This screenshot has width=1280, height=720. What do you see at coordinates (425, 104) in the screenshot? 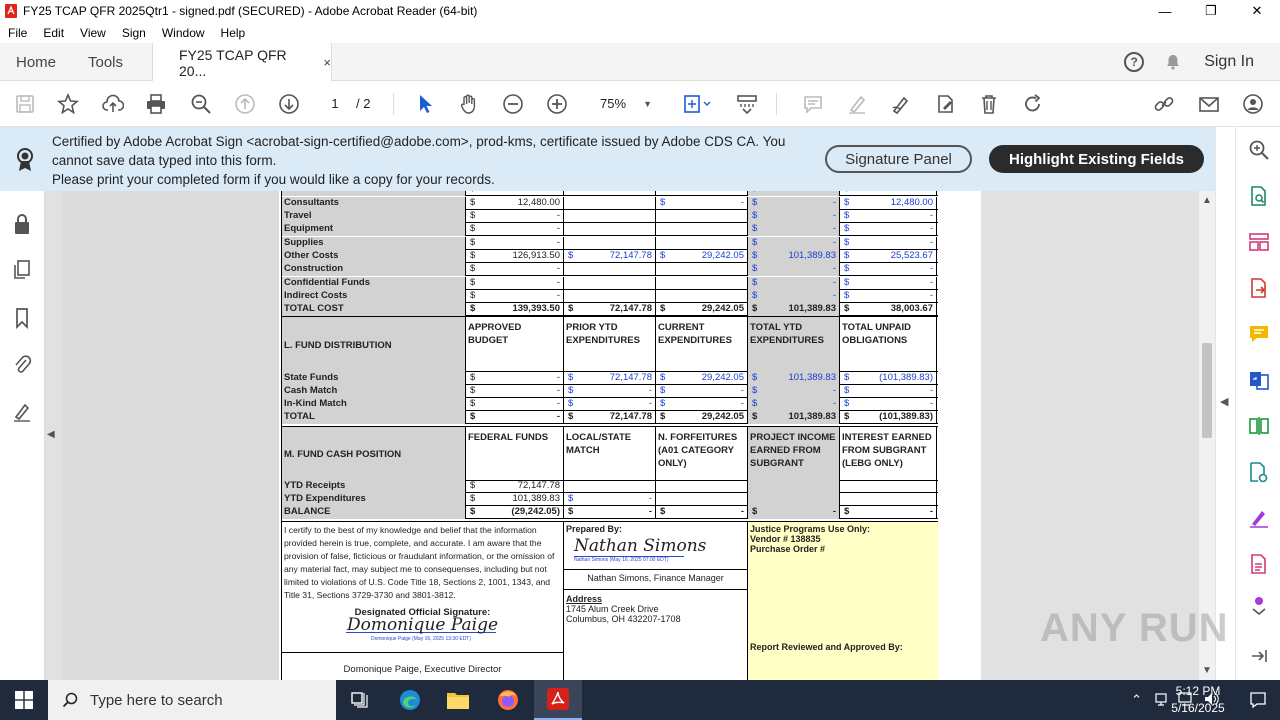
I see `select-cursor-icon` at bounding box center [425, 104].